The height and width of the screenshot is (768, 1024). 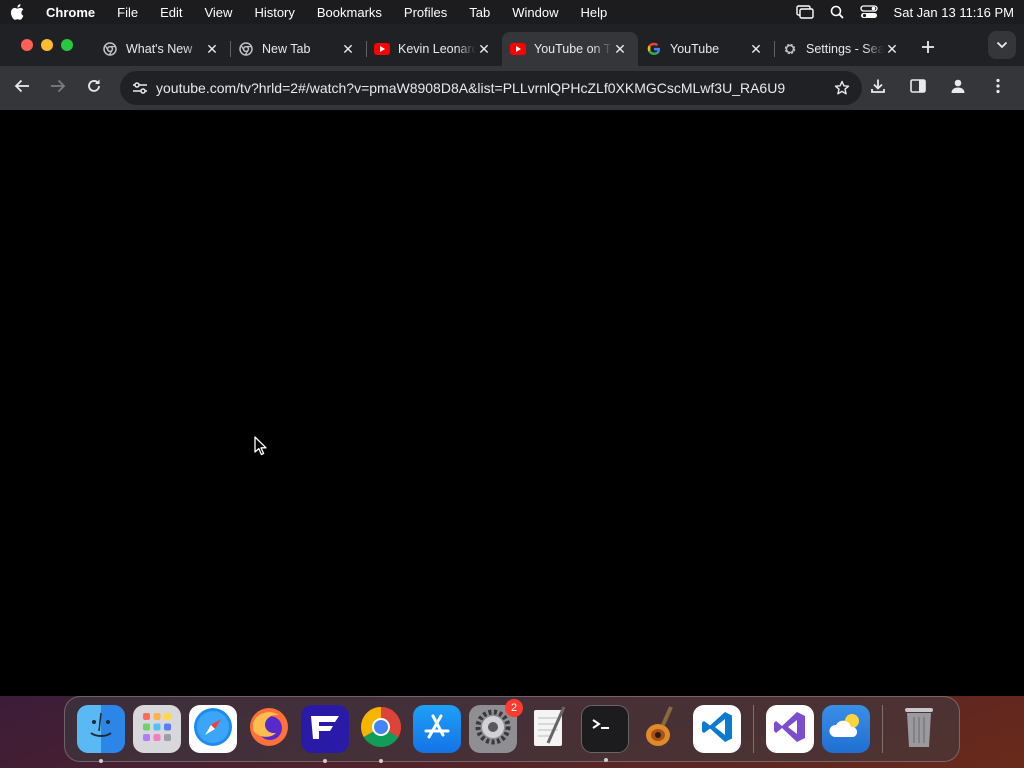 I want to click on dock-trash, so click(x=919, y=729).